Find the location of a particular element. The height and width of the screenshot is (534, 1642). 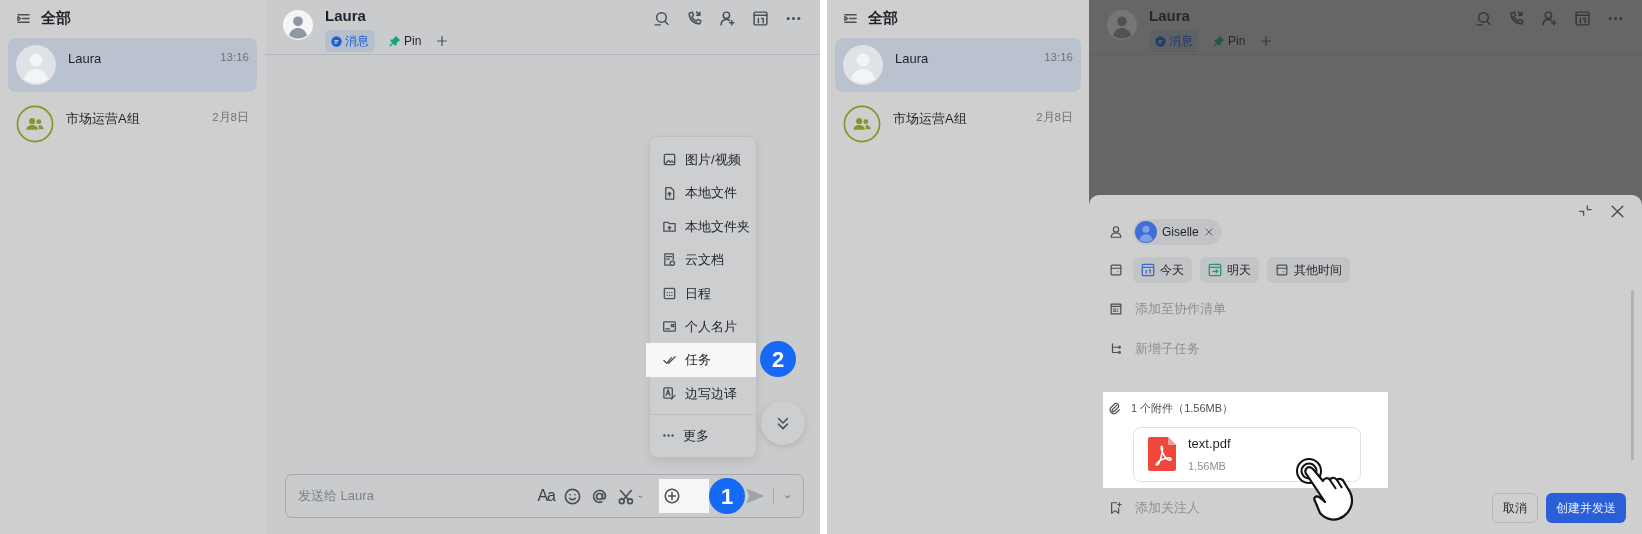

menu-item: 日程 is located at coordinates (703, 293).